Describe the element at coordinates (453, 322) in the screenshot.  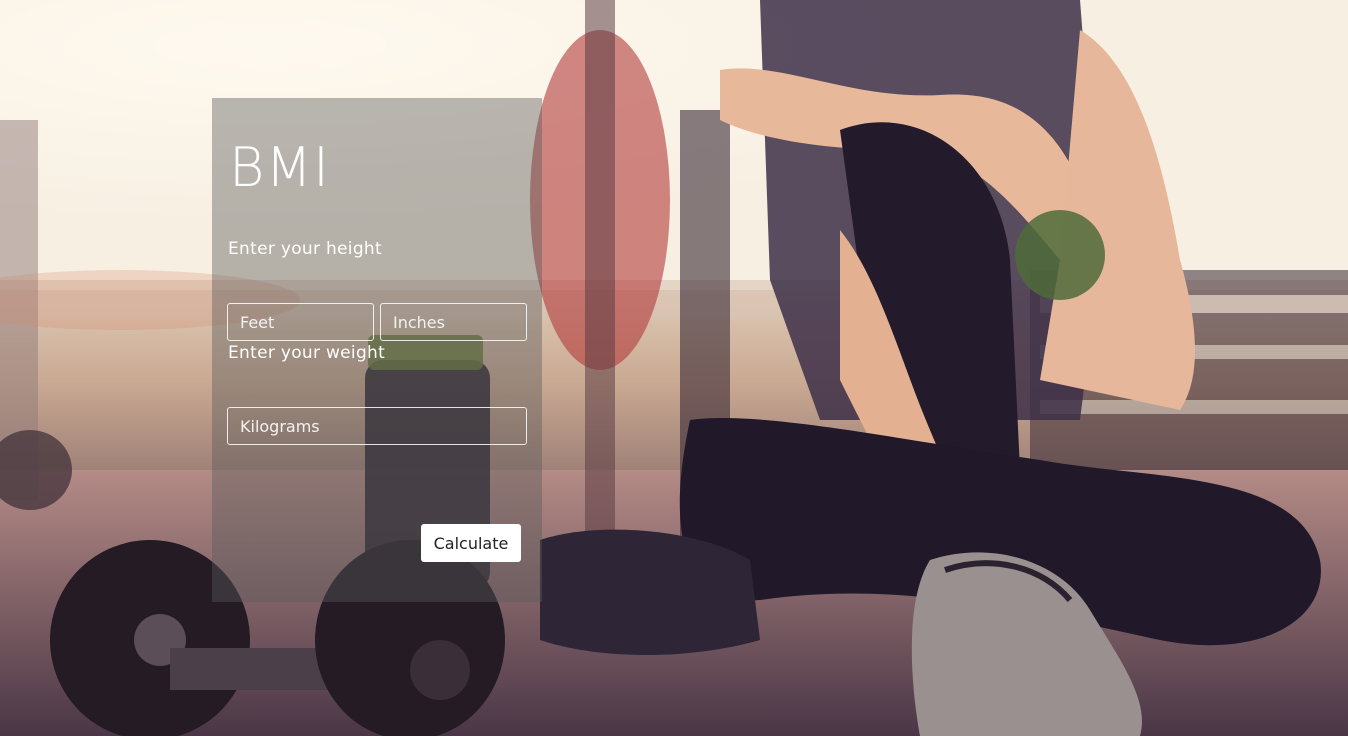
I see `inches-input` at that location.